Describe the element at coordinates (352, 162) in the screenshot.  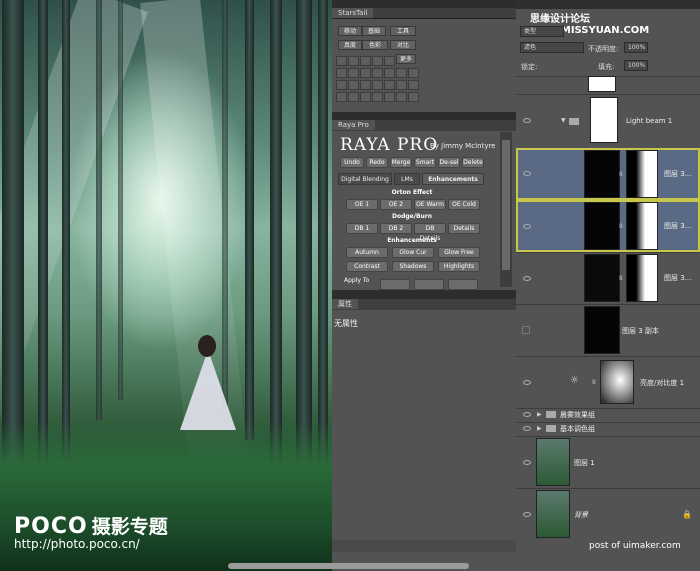
I see `undo-button: Undo` at that location.